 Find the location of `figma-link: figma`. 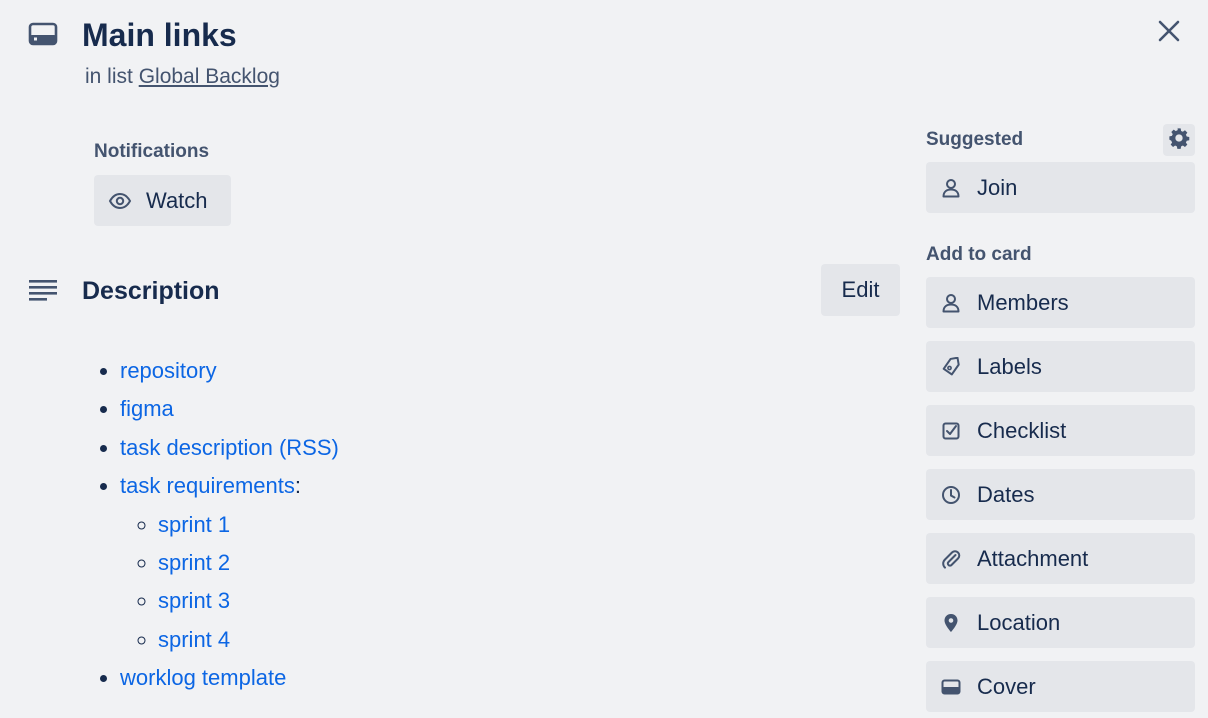

figma-link: figma is located at coordinates (147, 408).